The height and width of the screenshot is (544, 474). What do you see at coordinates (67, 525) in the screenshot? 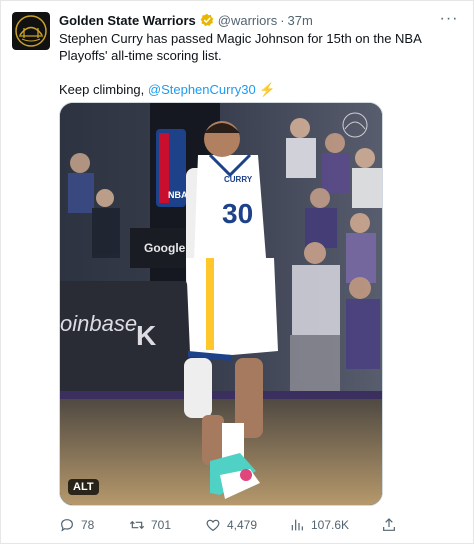
I see `reply-icon` at bounding box center [67, 525].